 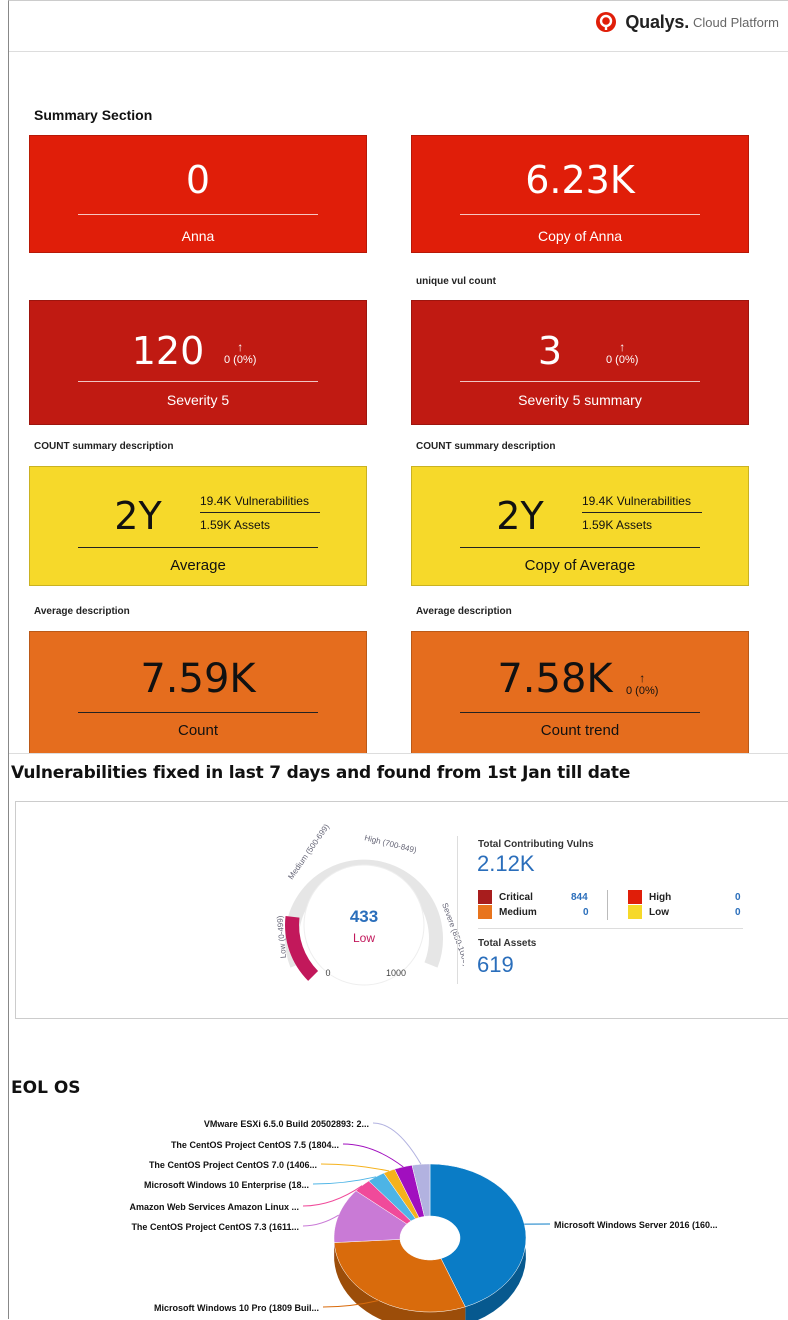 What do you see at coordinates (485, 897) in the screenshot?
I see `legend-critical-swatch` at bounding box center [485, 897].